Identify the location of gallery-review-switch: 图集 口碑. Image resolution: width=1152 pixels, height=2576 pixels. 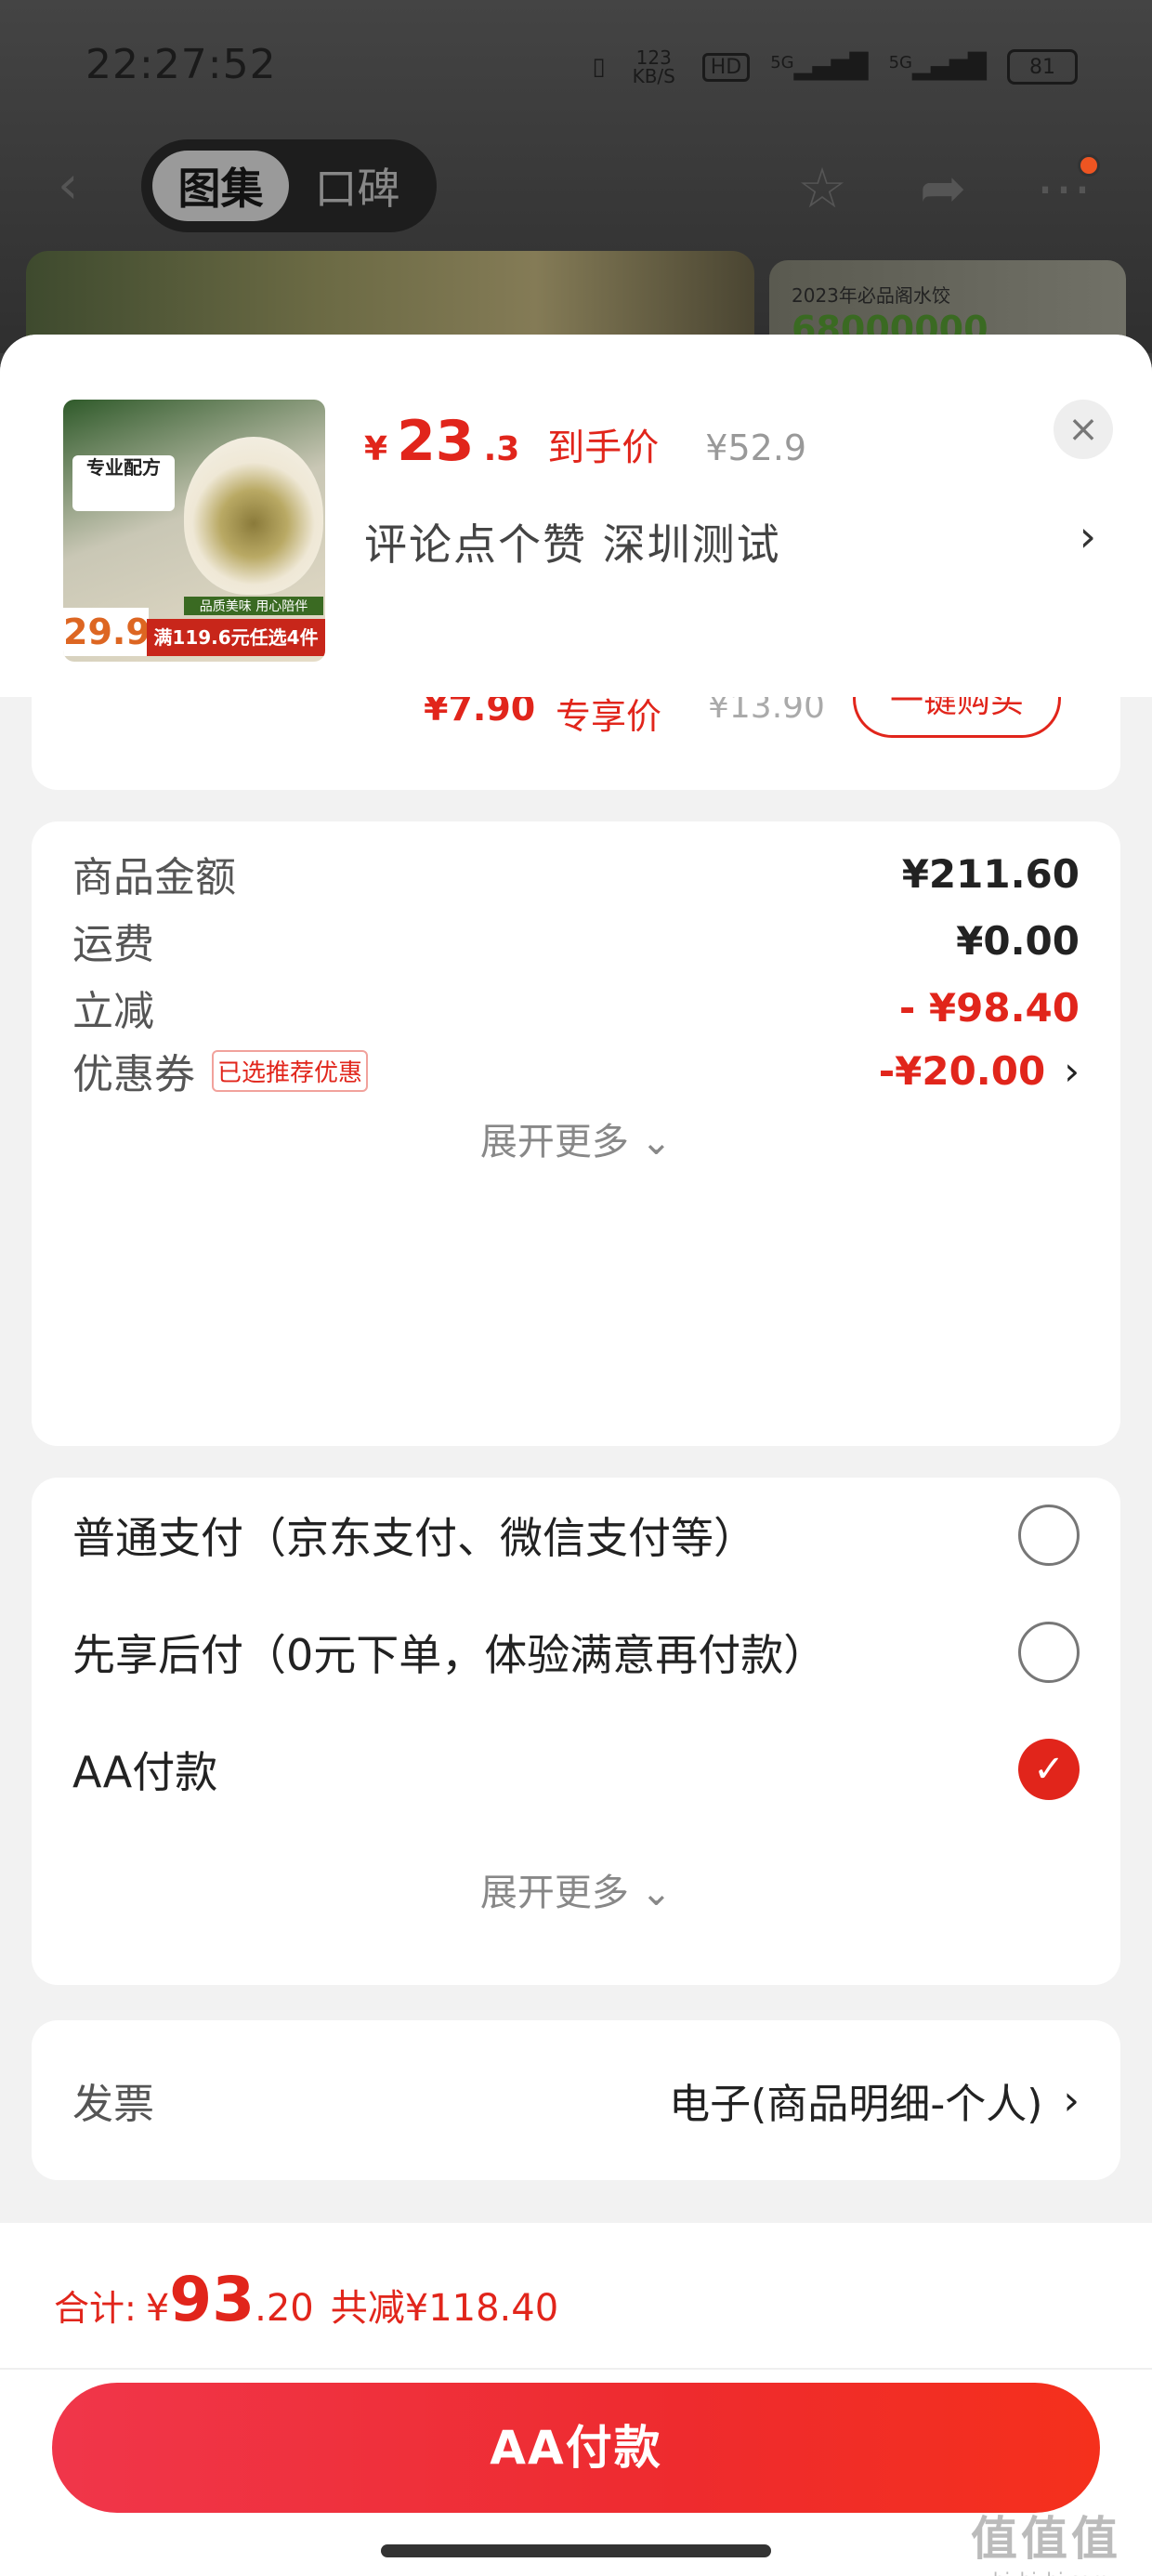
(289, 185).